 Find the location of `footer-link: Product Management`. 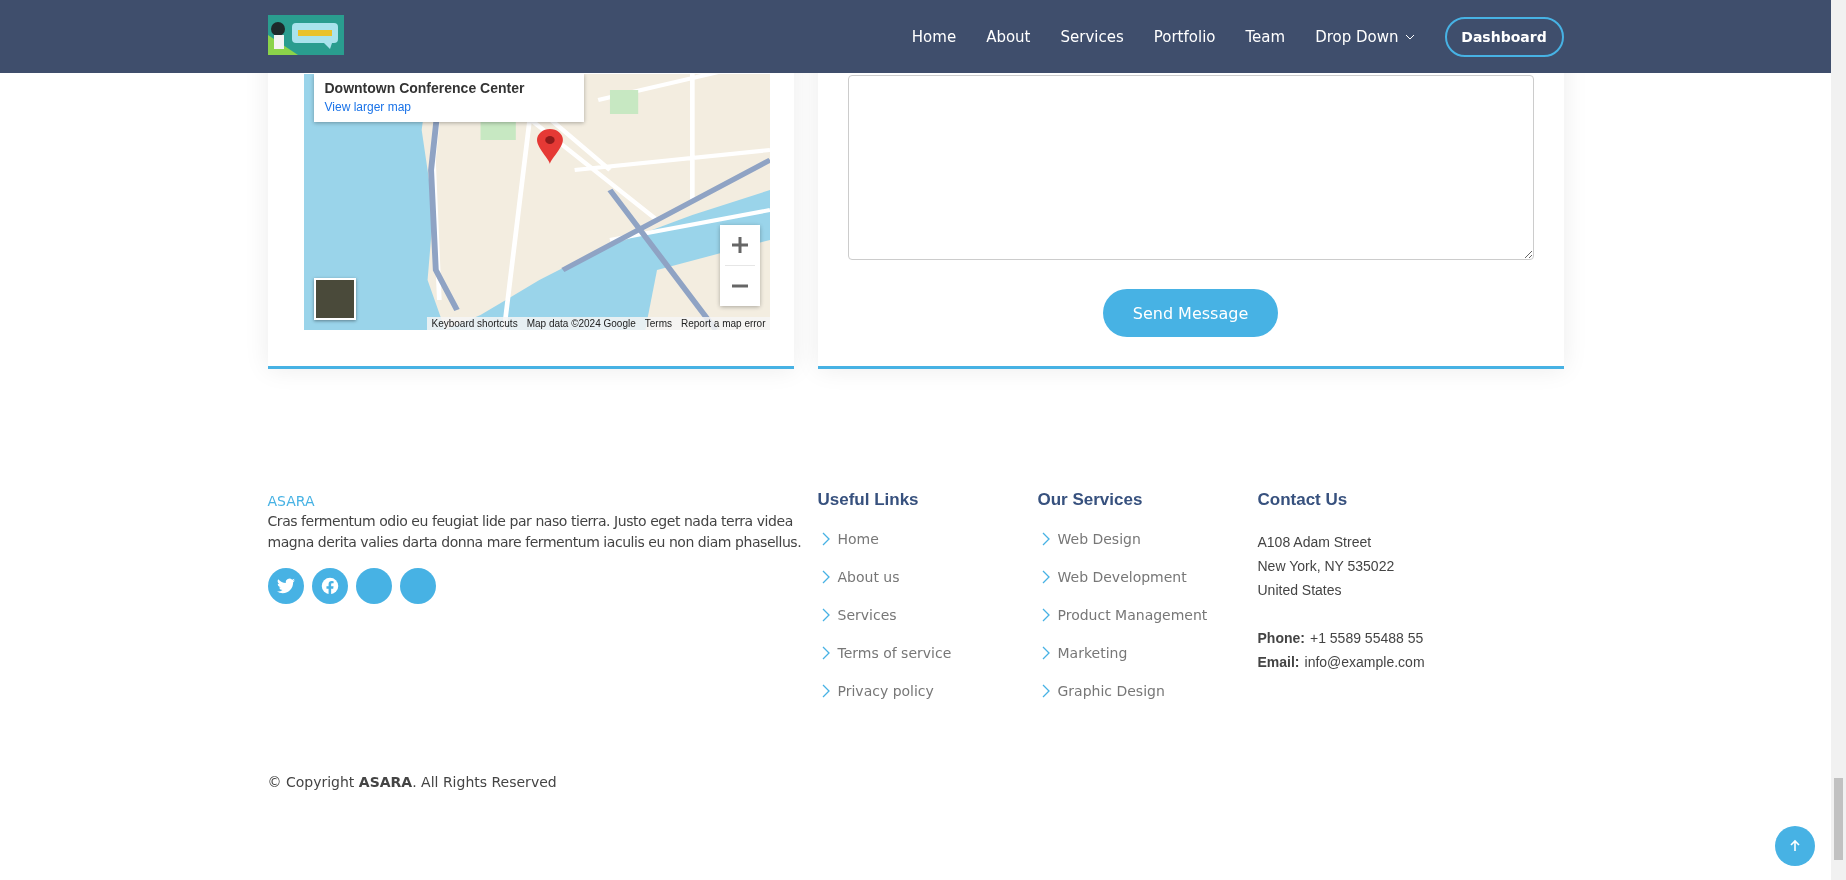

footer-link: Product Management is located at coordinates (1132, 615).